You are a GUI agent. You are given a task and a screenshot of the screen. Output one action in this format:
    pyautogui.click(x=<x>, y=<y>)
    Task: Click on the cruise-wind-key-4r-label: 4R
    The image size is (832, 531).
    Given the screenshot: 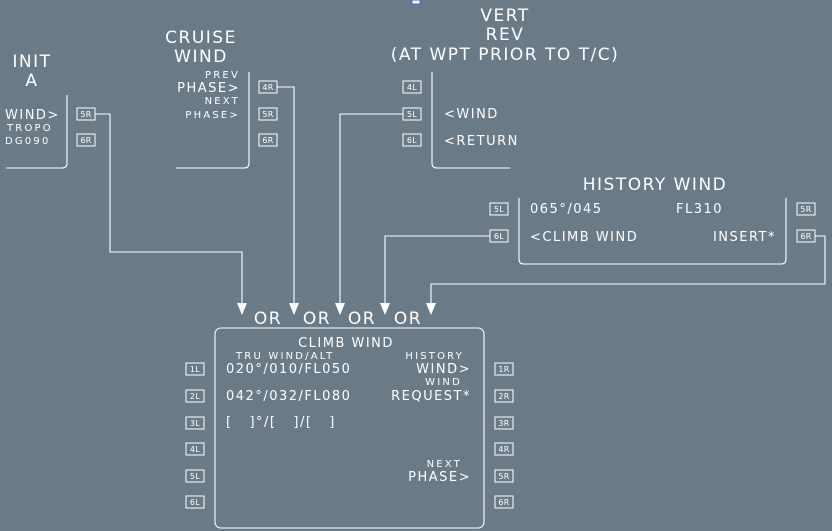 What is the action you would take?
    pyautogui.click(x=267, y=87)
    